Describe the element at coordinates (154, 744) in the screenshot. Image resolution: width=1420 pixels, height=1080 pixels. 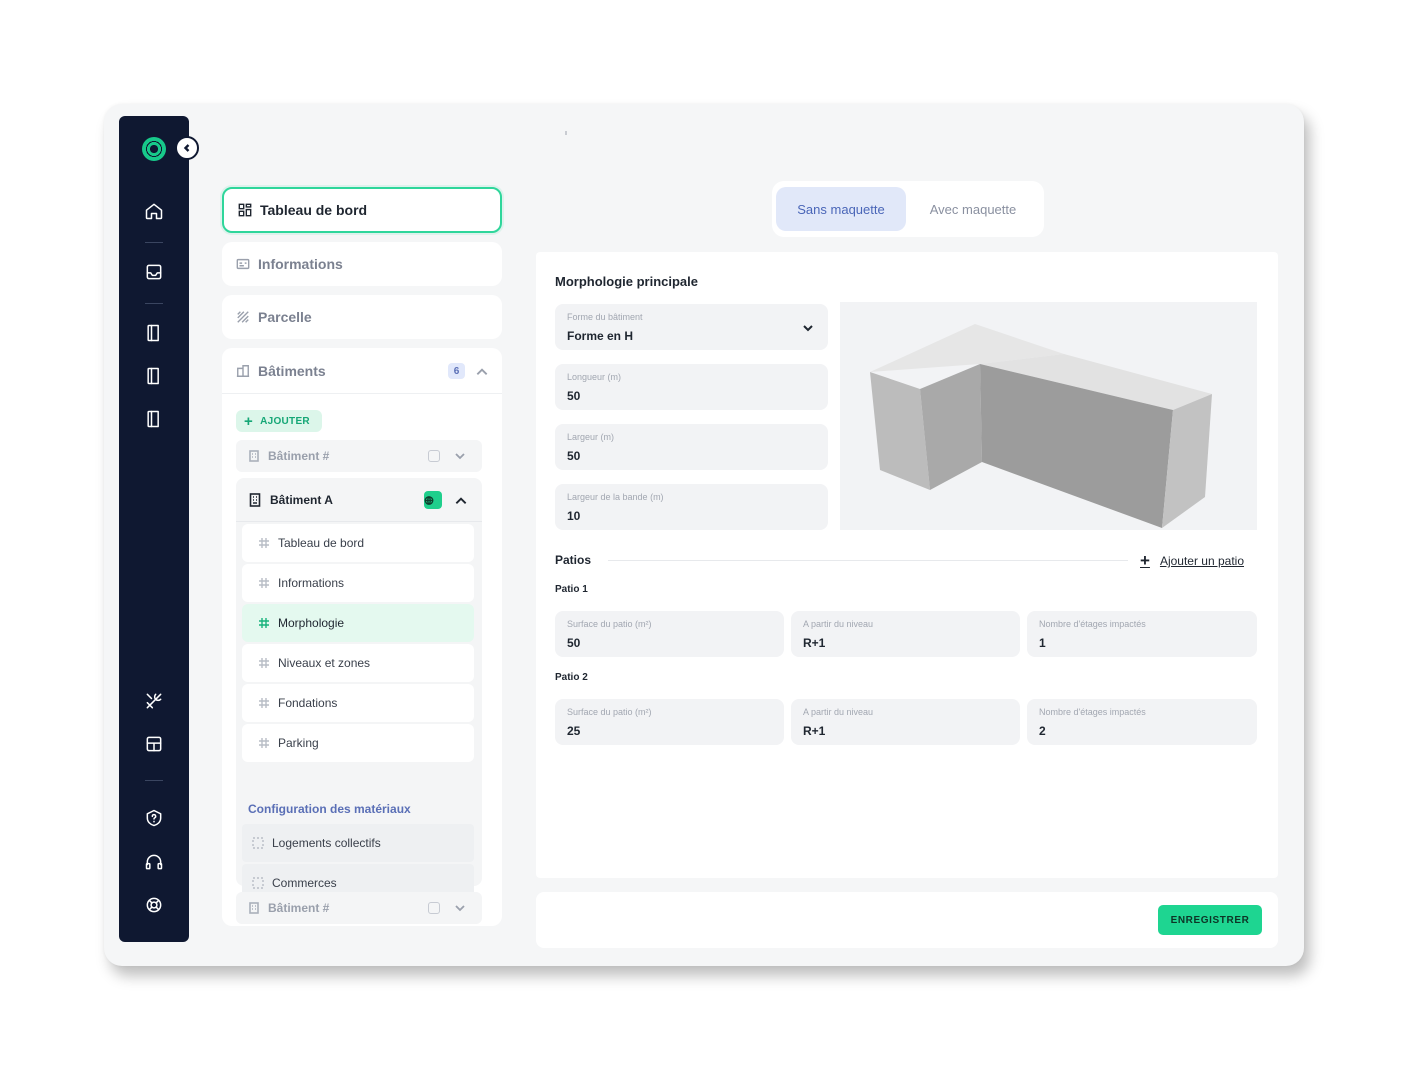
I see `layout-icon` at that location.